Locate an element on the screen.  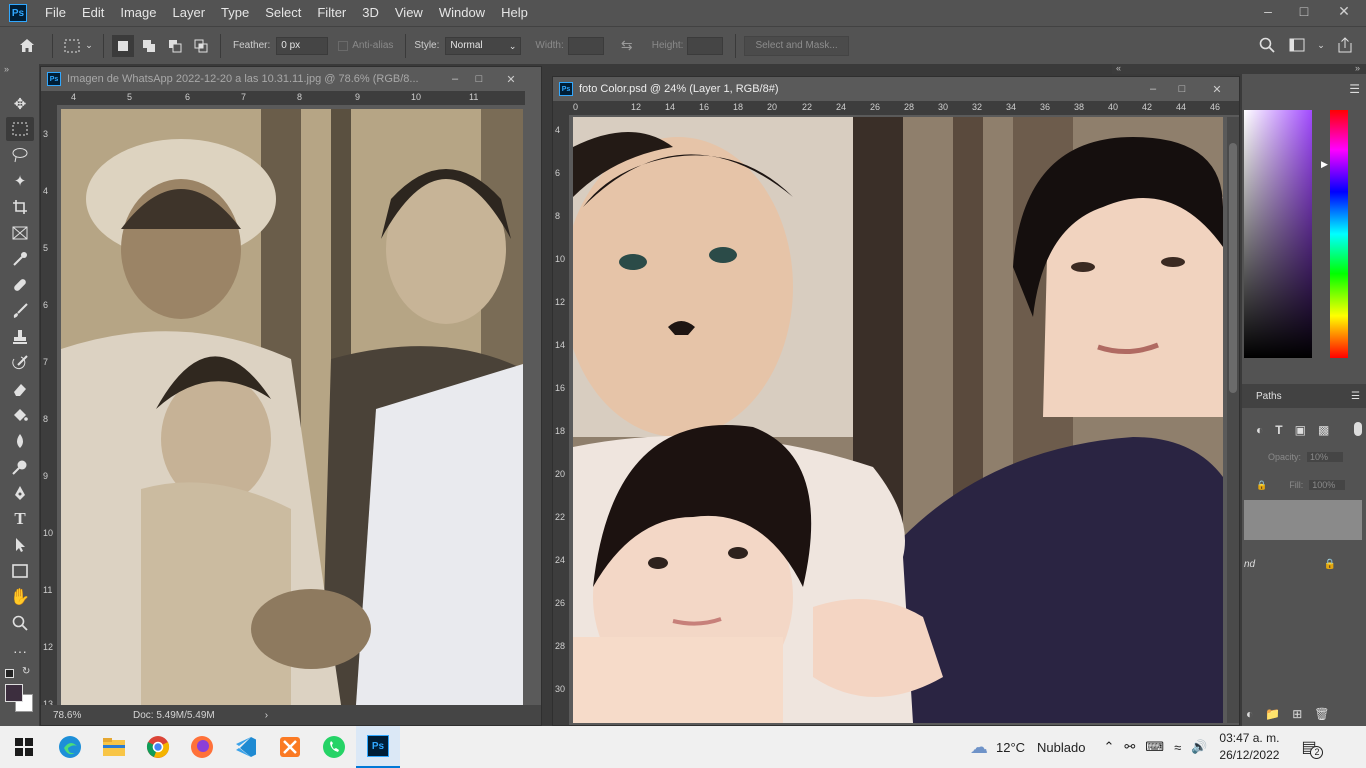
shape-filter-icon: ▣ is located at coordinates (1300, 430).